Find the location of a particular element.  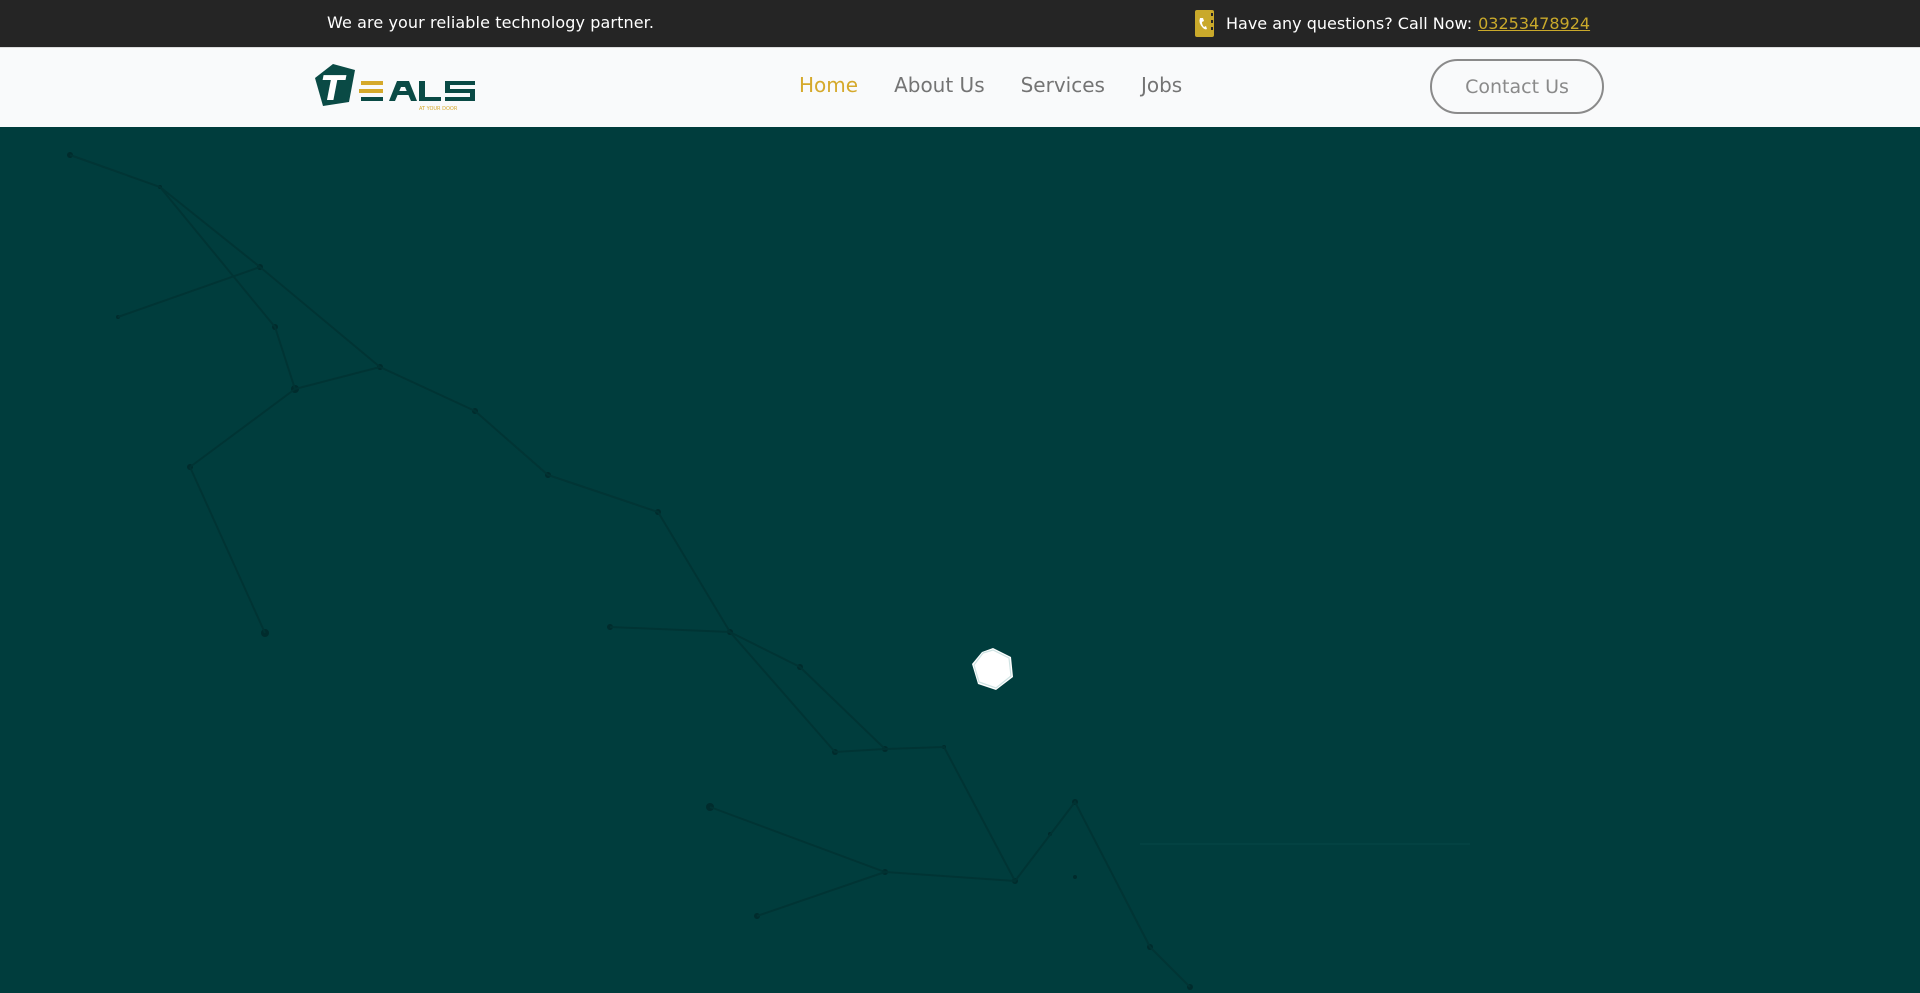

primary-nav: Home About Us Services Jobs is located at coordinates (1008, 85).